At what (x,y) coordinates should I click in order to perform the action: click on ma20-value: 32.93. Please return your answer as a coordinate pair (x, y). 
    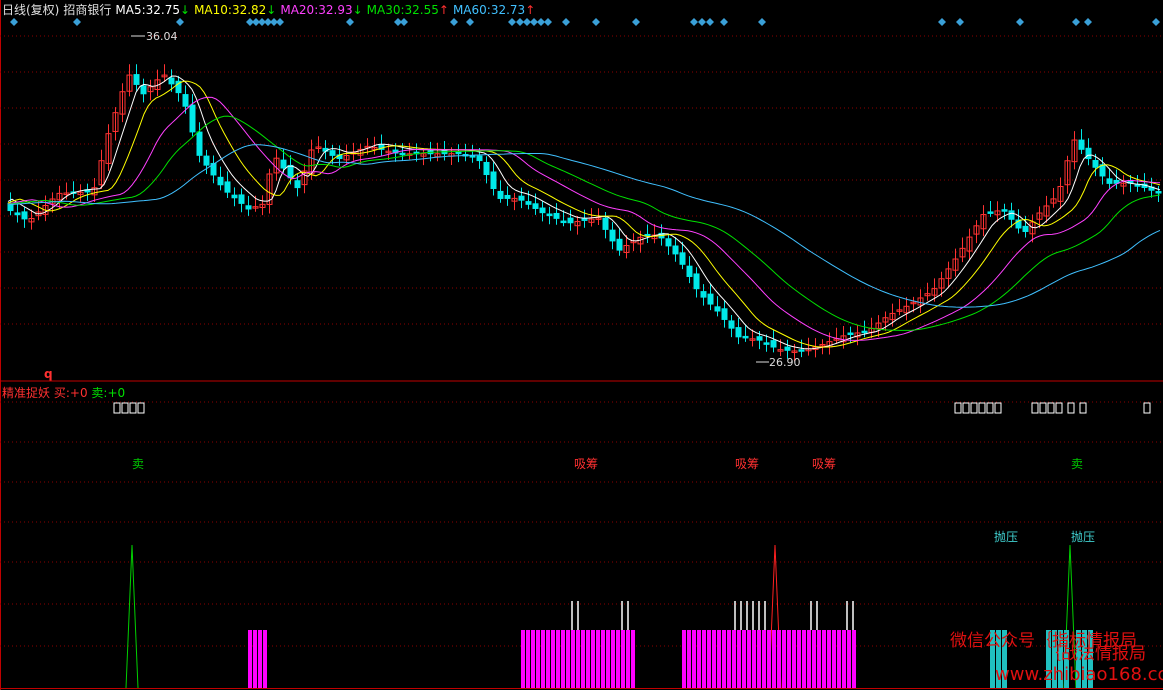
    Looking at the image, I should click on (335, 10).